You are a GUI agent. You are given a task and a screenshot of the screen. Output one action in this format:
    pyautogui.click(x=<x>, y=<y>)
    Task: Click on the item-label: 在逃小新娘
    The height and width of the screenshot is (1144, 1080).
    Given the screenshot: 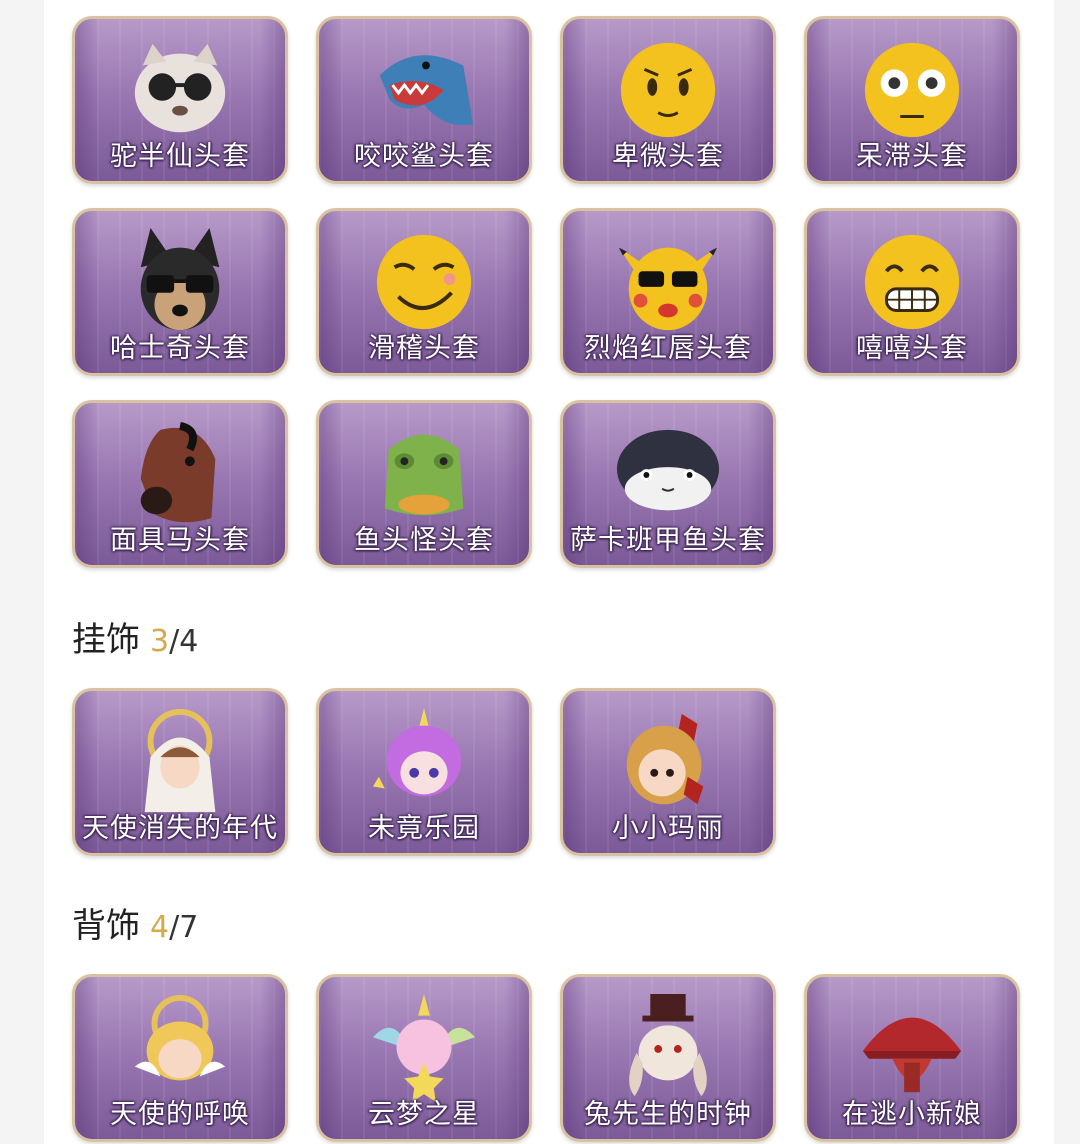 What is the action you would take?
    pyautogui.click(x=912, y=1114)
    